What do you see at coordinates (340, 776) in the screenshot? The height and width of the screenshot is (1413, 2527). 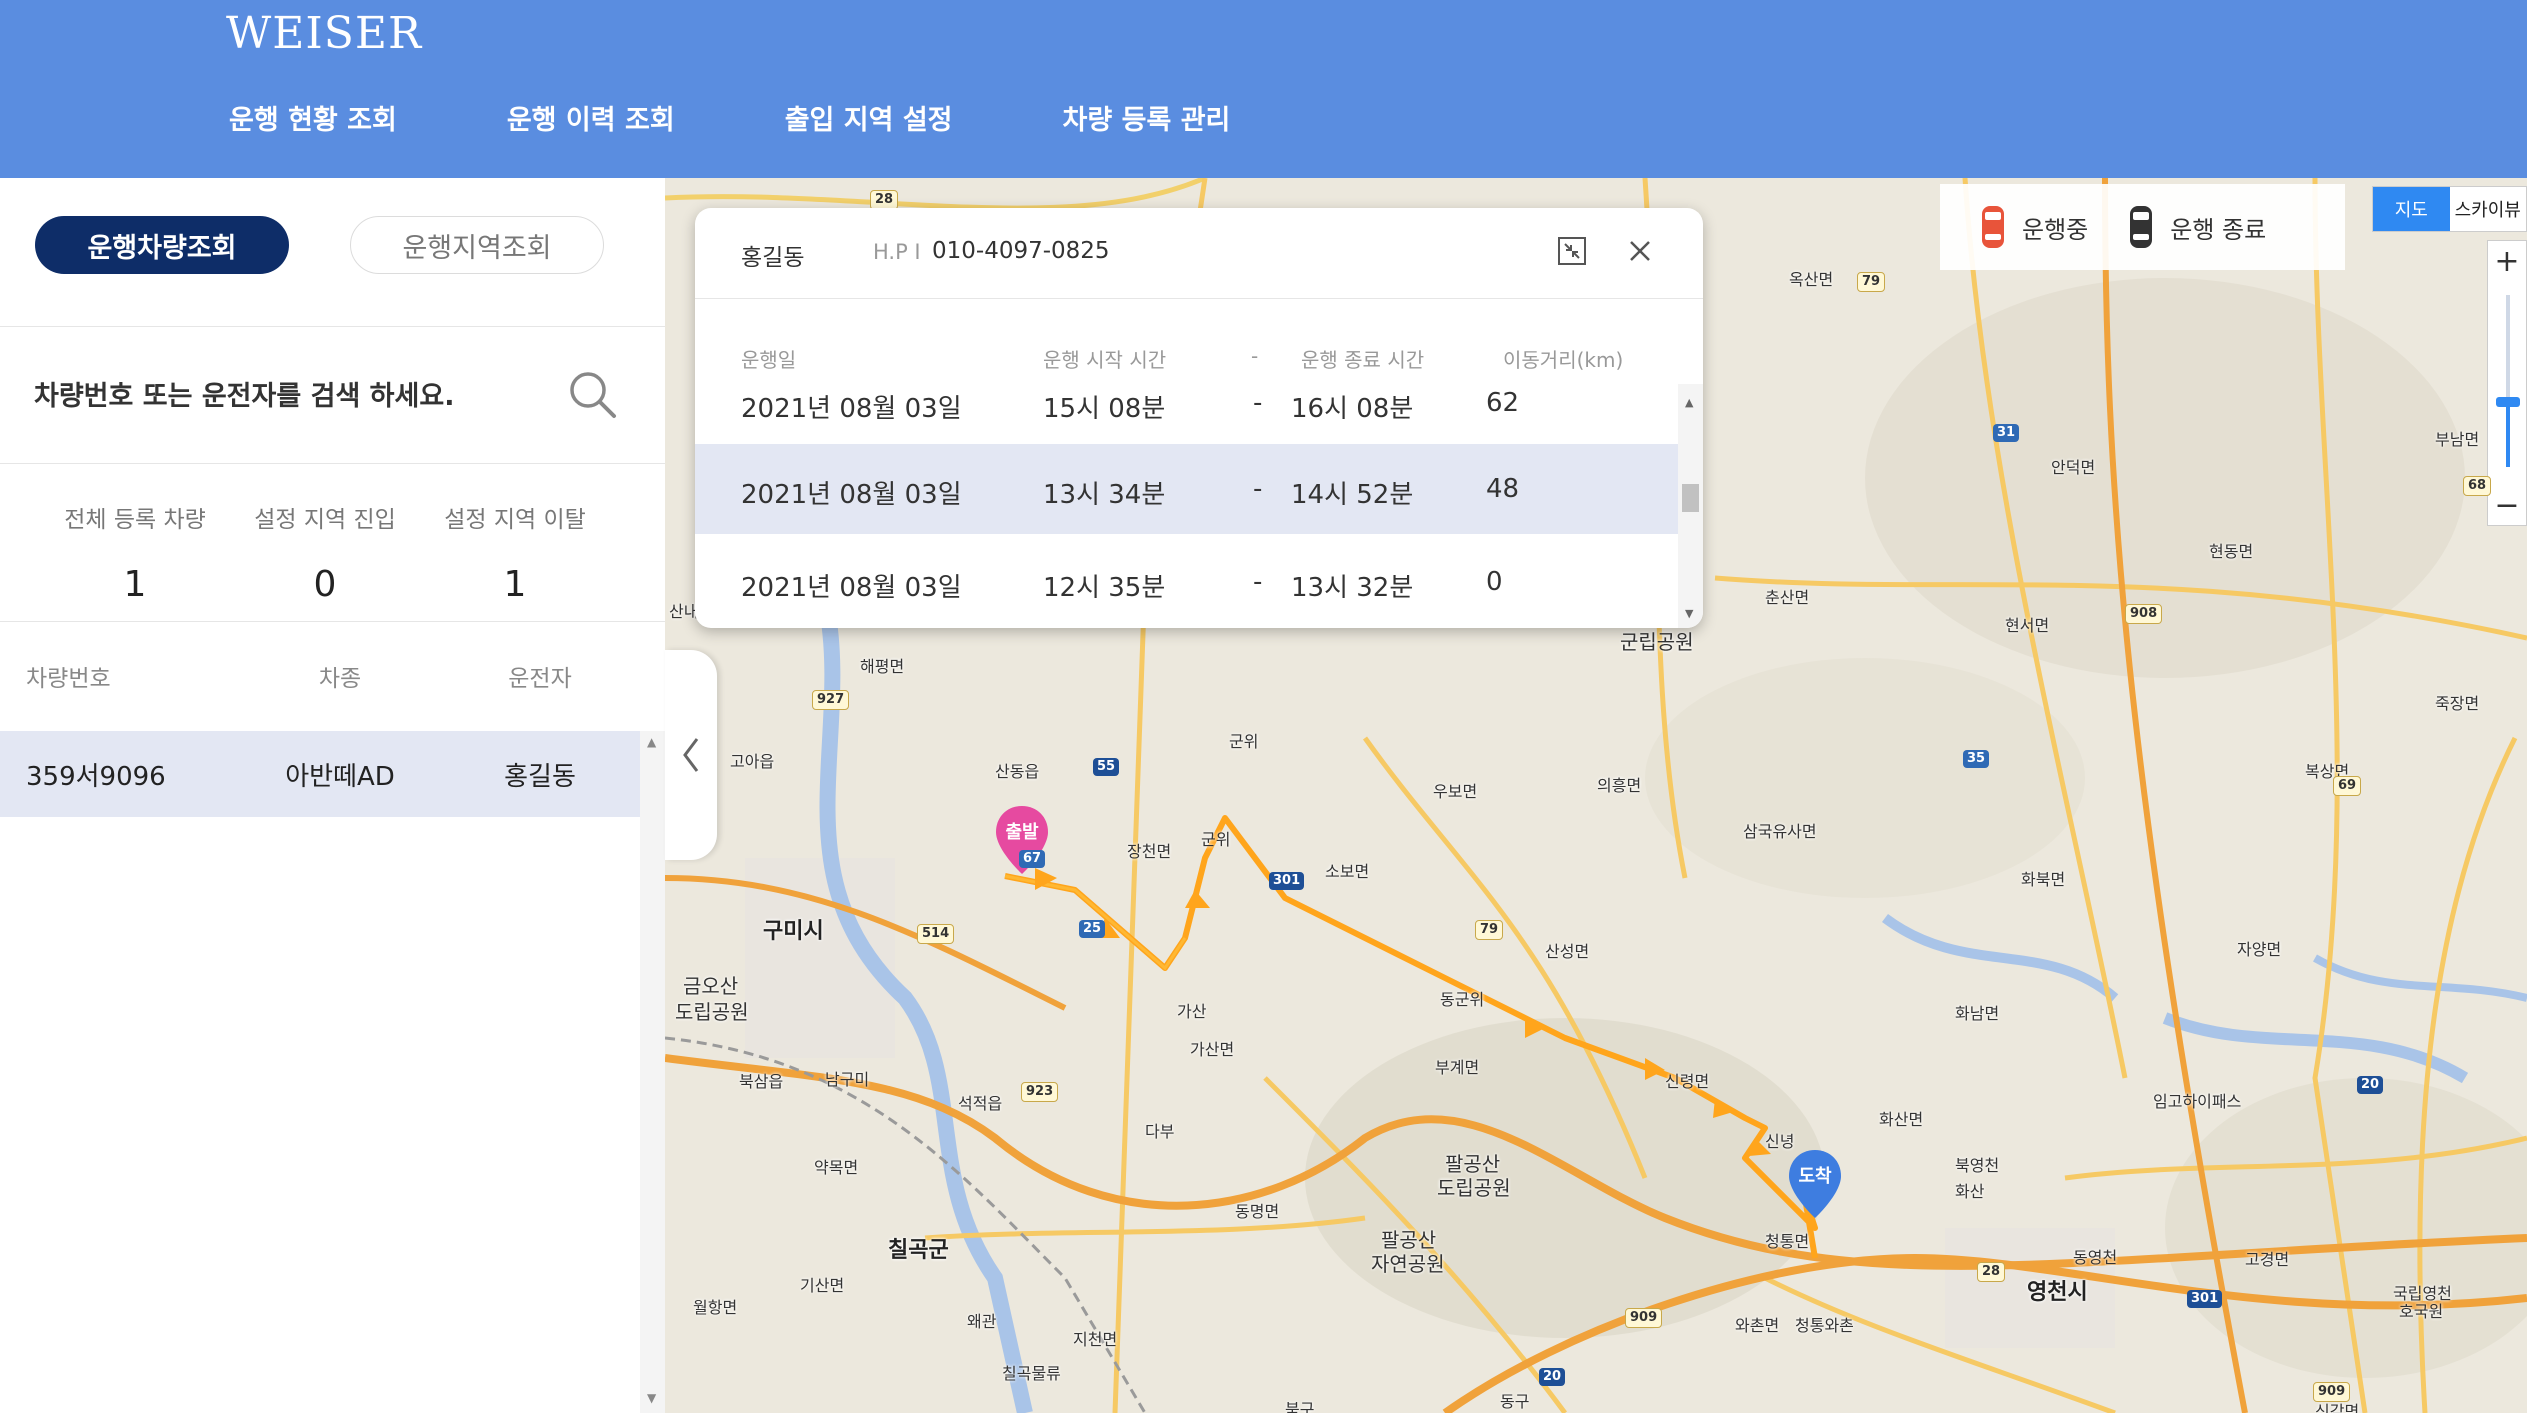 I see `cell-model: 아반떼AD` at bounding box center [340, 776].